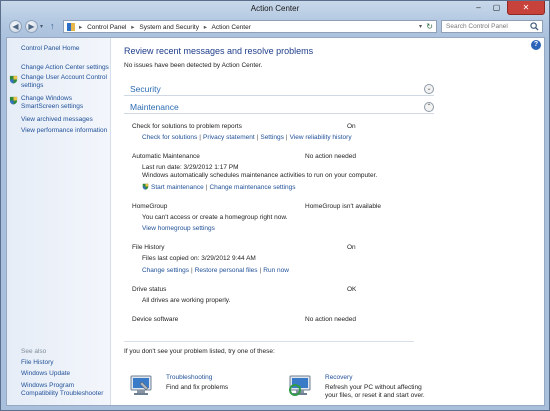 This screenshot has height=411, width=550. What do you see at coordinates (166, 156) in the screenshot?
I see `automatic-maintenance-label: Automatic Maintenance` at bounding box center [166, 156].